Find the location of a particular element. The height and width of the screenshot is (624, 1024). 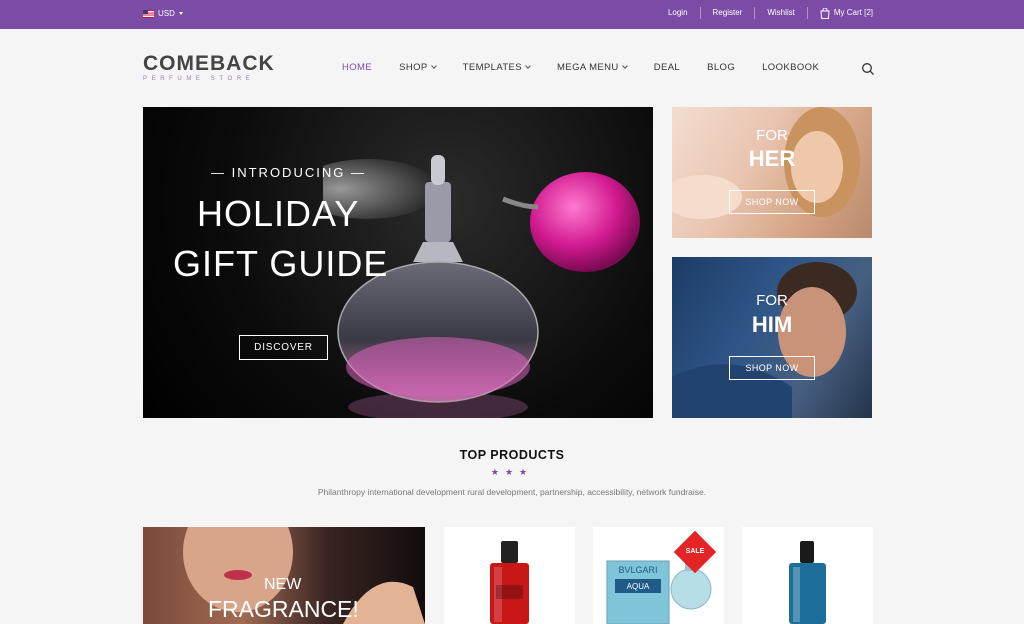

new-fragrance-promo: NEW FRAGRANCE! is located at coordinates (284, 575).